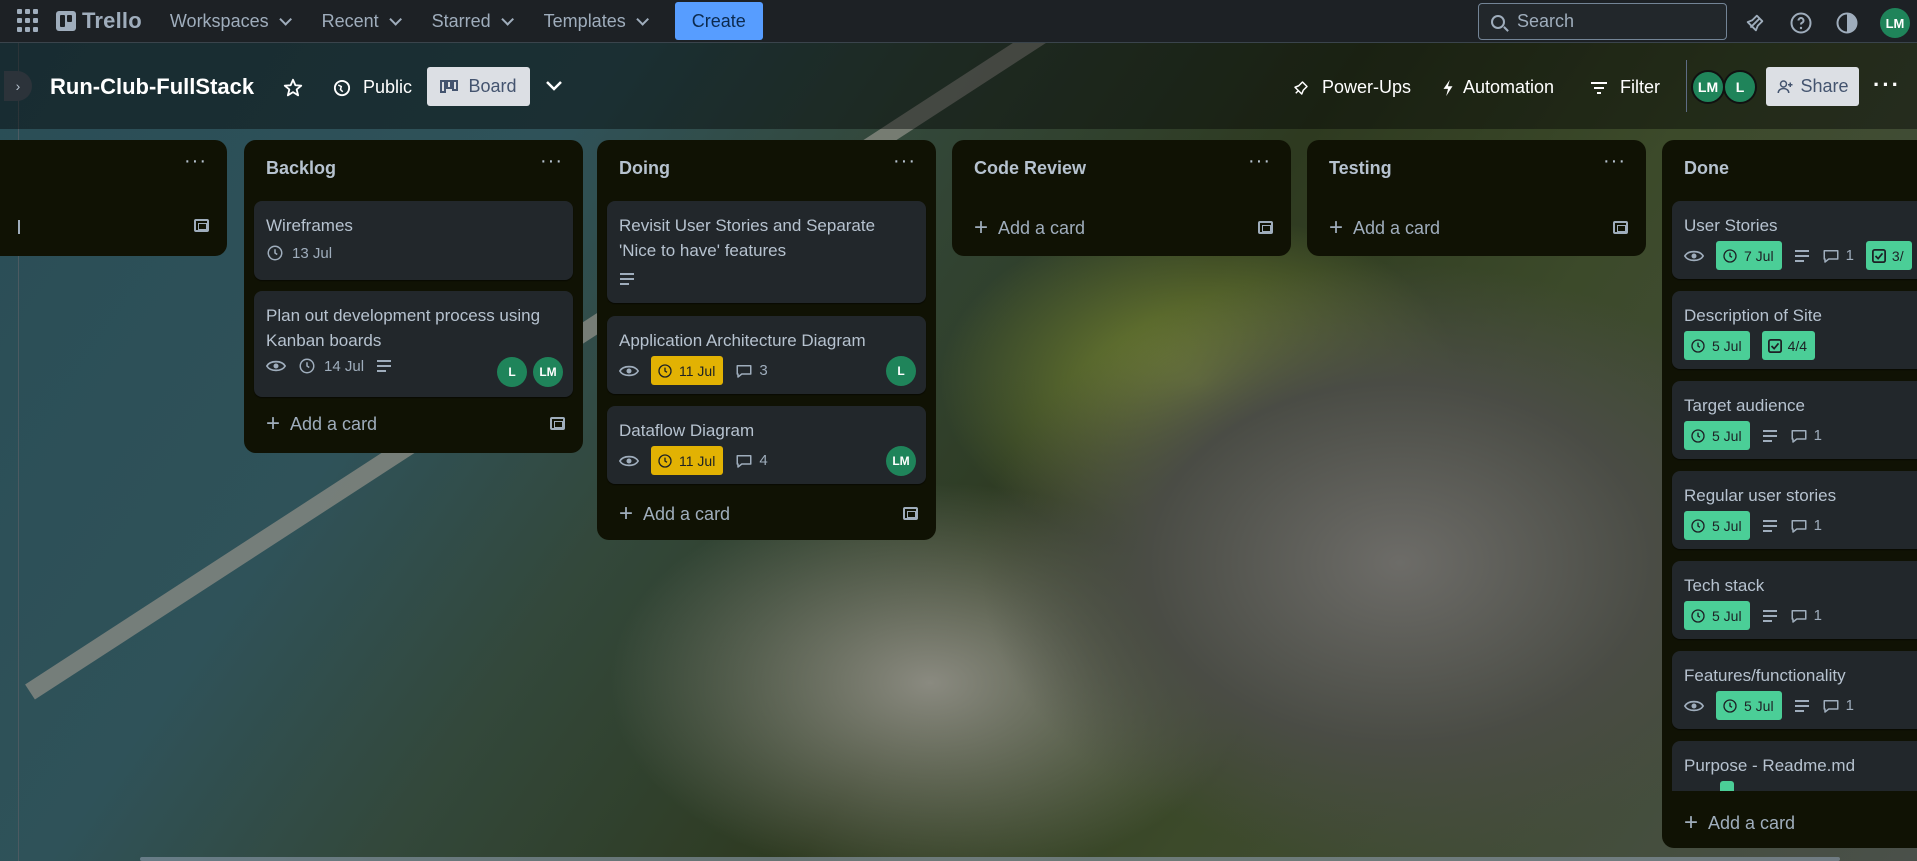  Describe the element at coordinates (1817, 615) in the screenshot. I see `comments-count: 1` at that location.